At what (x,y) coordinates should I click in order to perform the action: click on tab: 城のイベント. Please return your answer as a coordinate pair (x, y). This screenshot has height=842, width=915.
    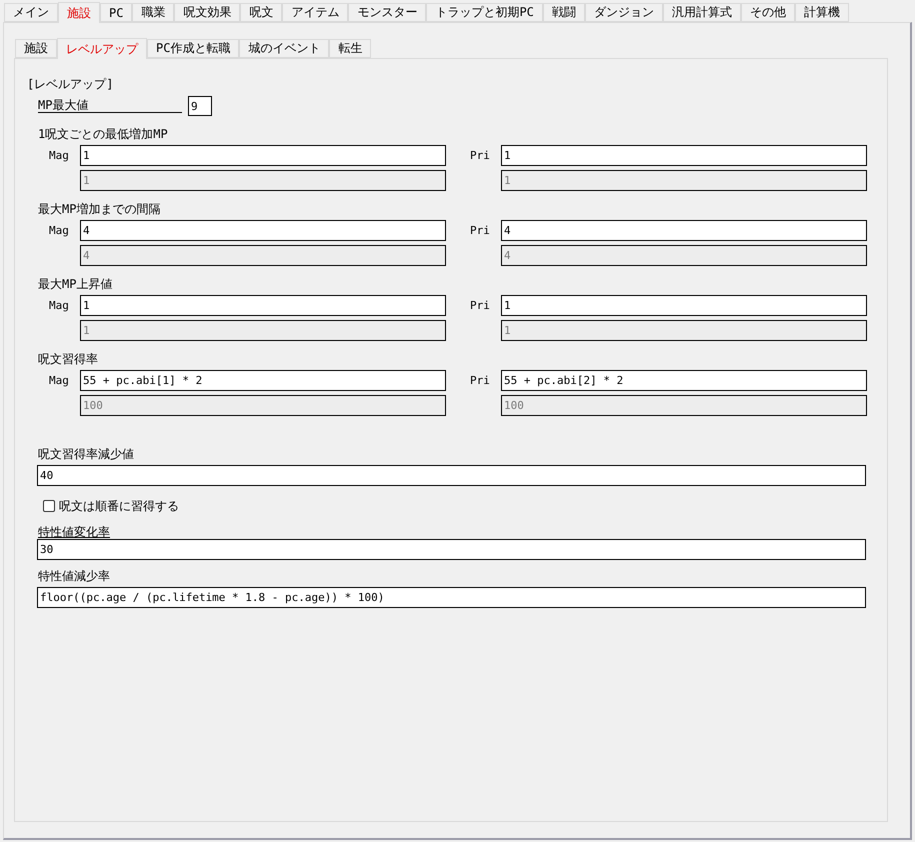
    Looking at the image, I should click on (284, 48).